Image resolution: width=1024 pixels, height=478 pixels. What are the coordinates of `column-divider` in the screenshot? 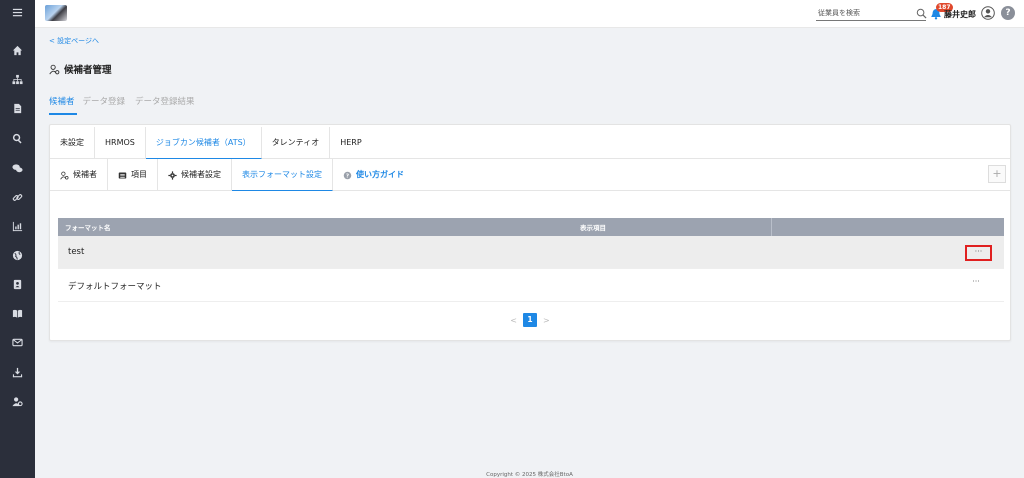 It's located at (771, 227).